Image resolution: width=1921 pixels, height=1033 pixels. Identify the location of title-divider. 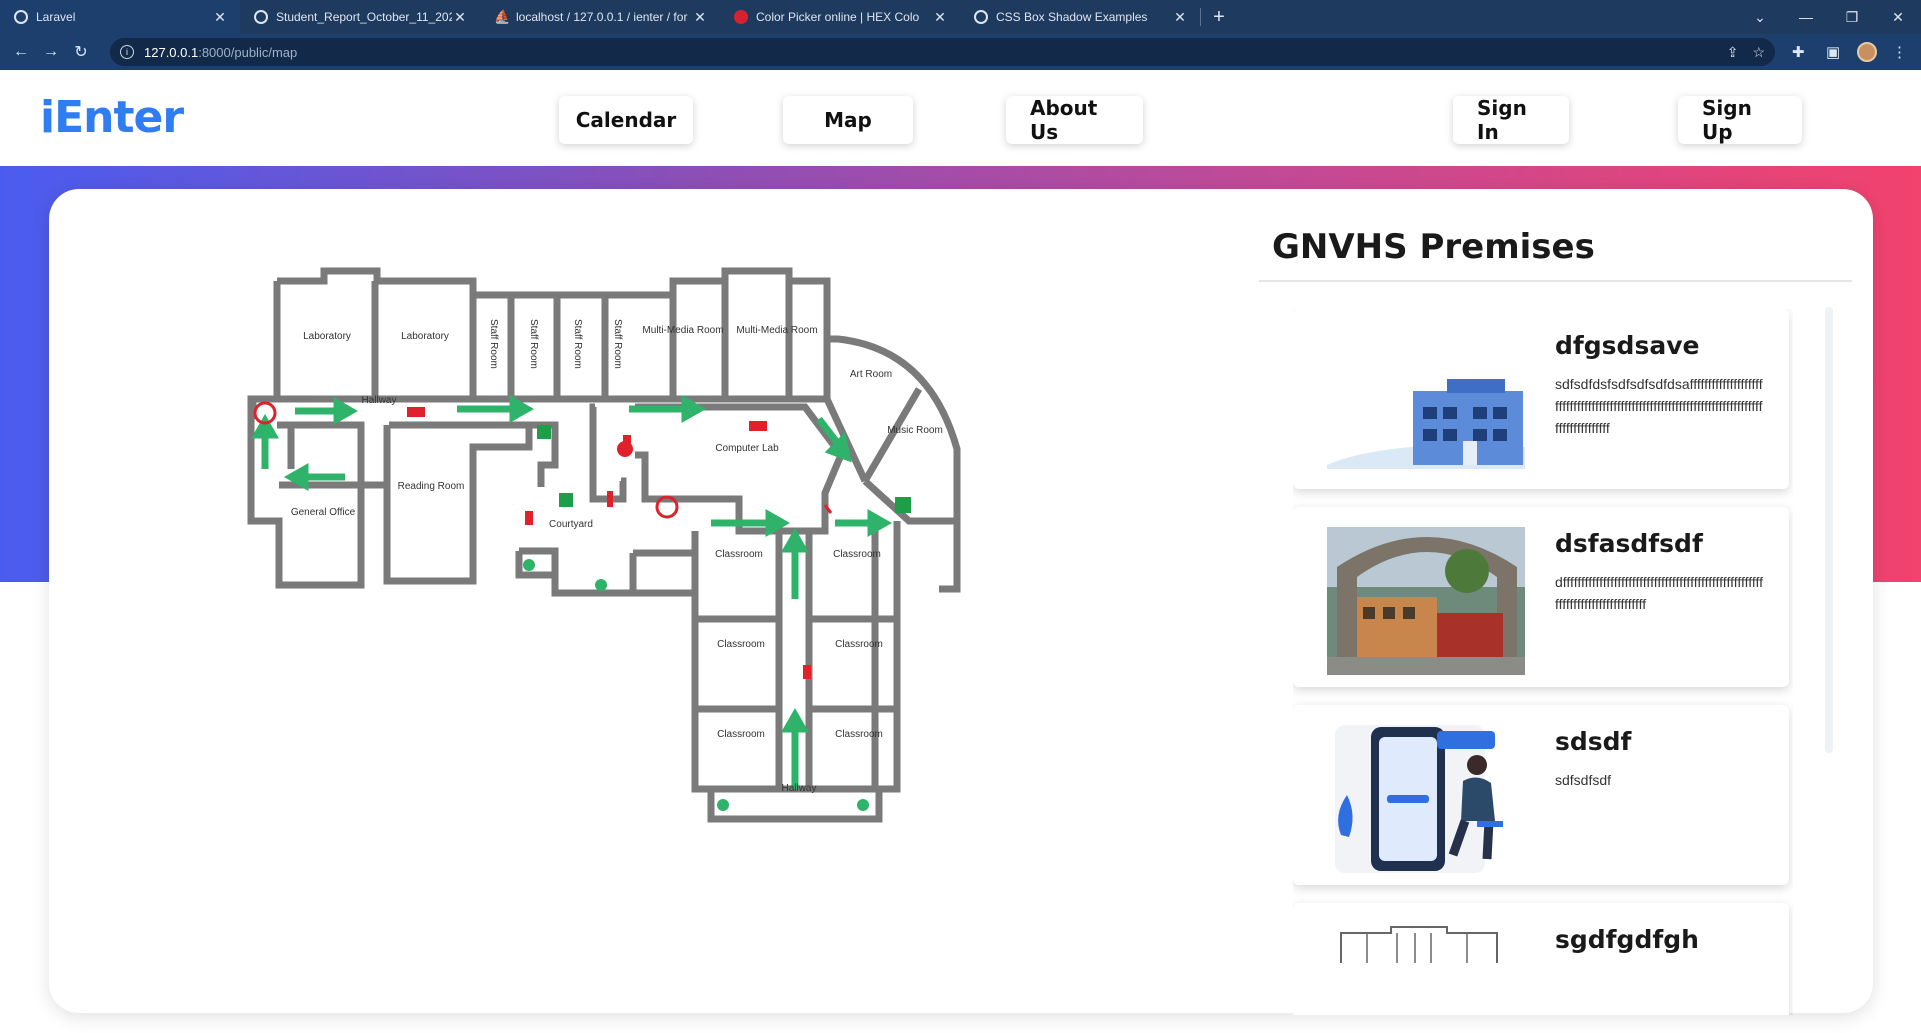
(1555, 281).